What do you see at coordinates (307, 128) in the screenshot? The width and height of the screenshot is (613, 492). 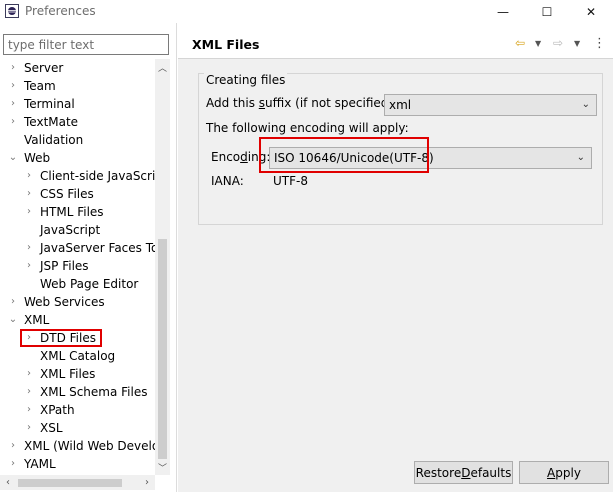 I see `encoding-intro: The following encoding will apply:` at bounding box center [307, 128].